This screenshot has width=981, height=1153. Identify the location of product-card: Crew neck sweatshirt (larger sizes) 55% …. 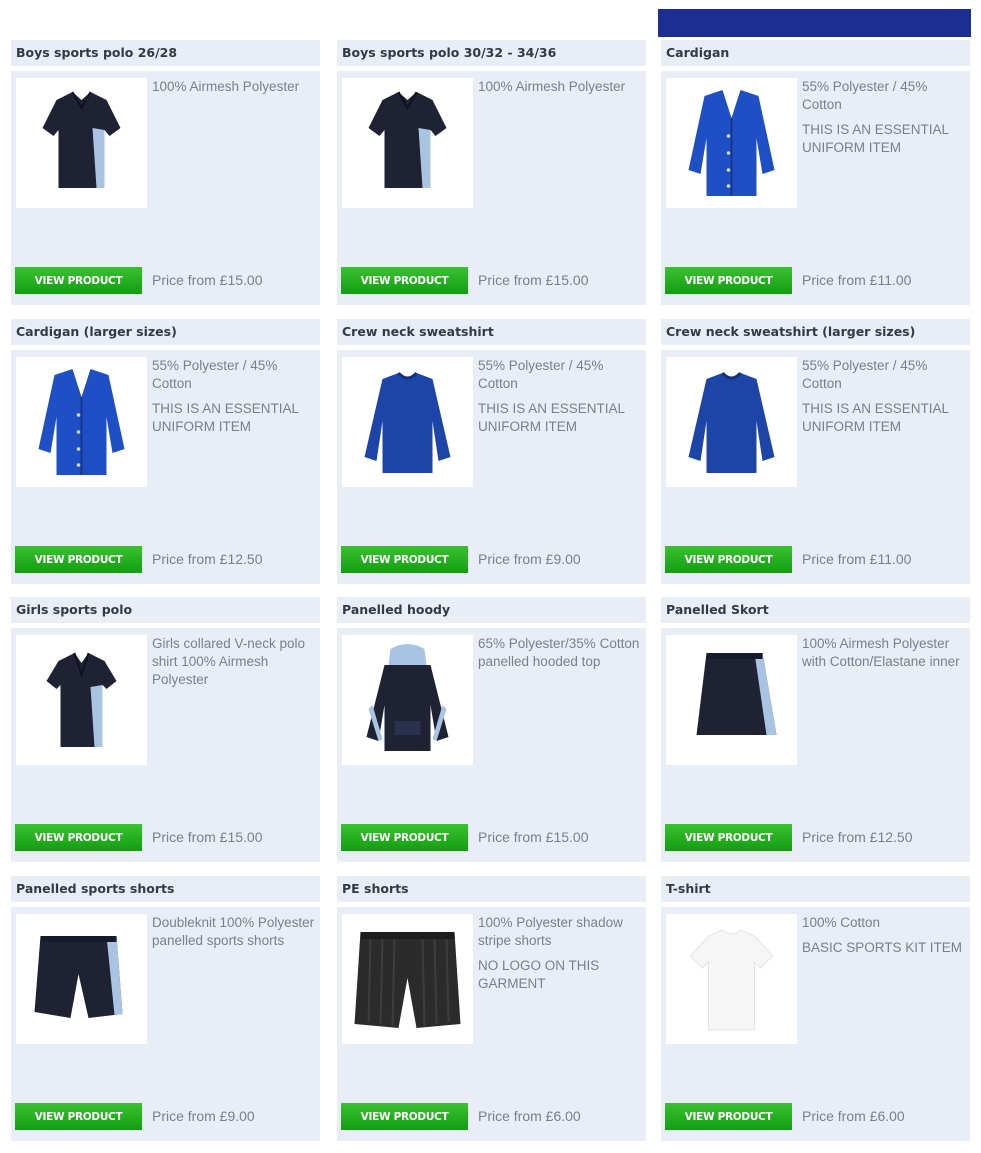
(815, 451).